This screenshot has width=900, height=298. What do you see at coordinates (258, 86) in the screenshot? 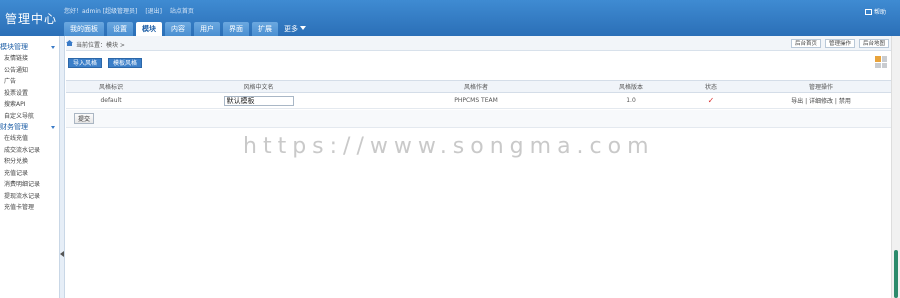
I see `col-style-name: 风格中文名` at bounding box center [258, 86].